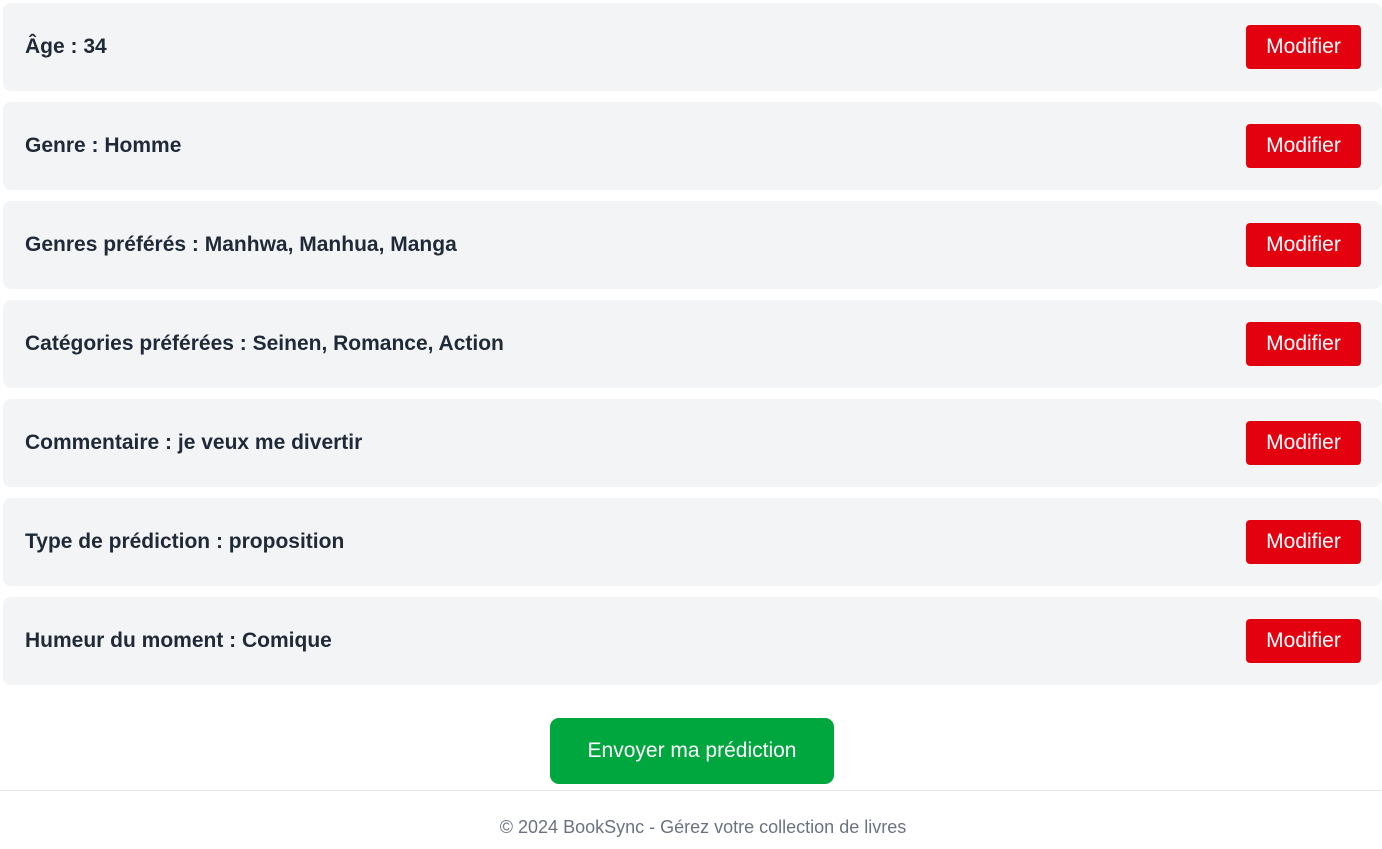 This screenshot has height=849, width=1382. What do you see at coordinates (178, 640) in the screenshot?
I see `mood-value: Humeur du moment : Comique` at bounding box center [178, 640].